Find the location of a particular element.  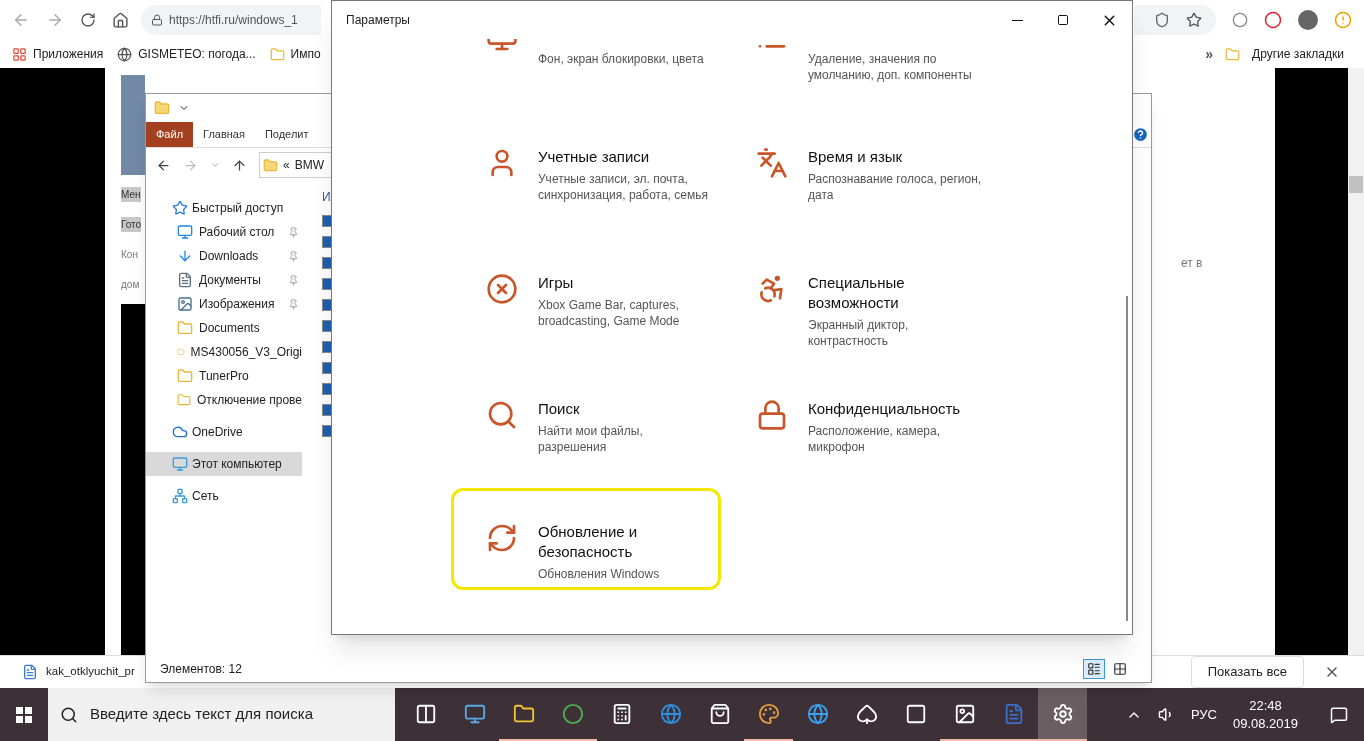

nav-item: Documents is located at coordinates (224, 328).